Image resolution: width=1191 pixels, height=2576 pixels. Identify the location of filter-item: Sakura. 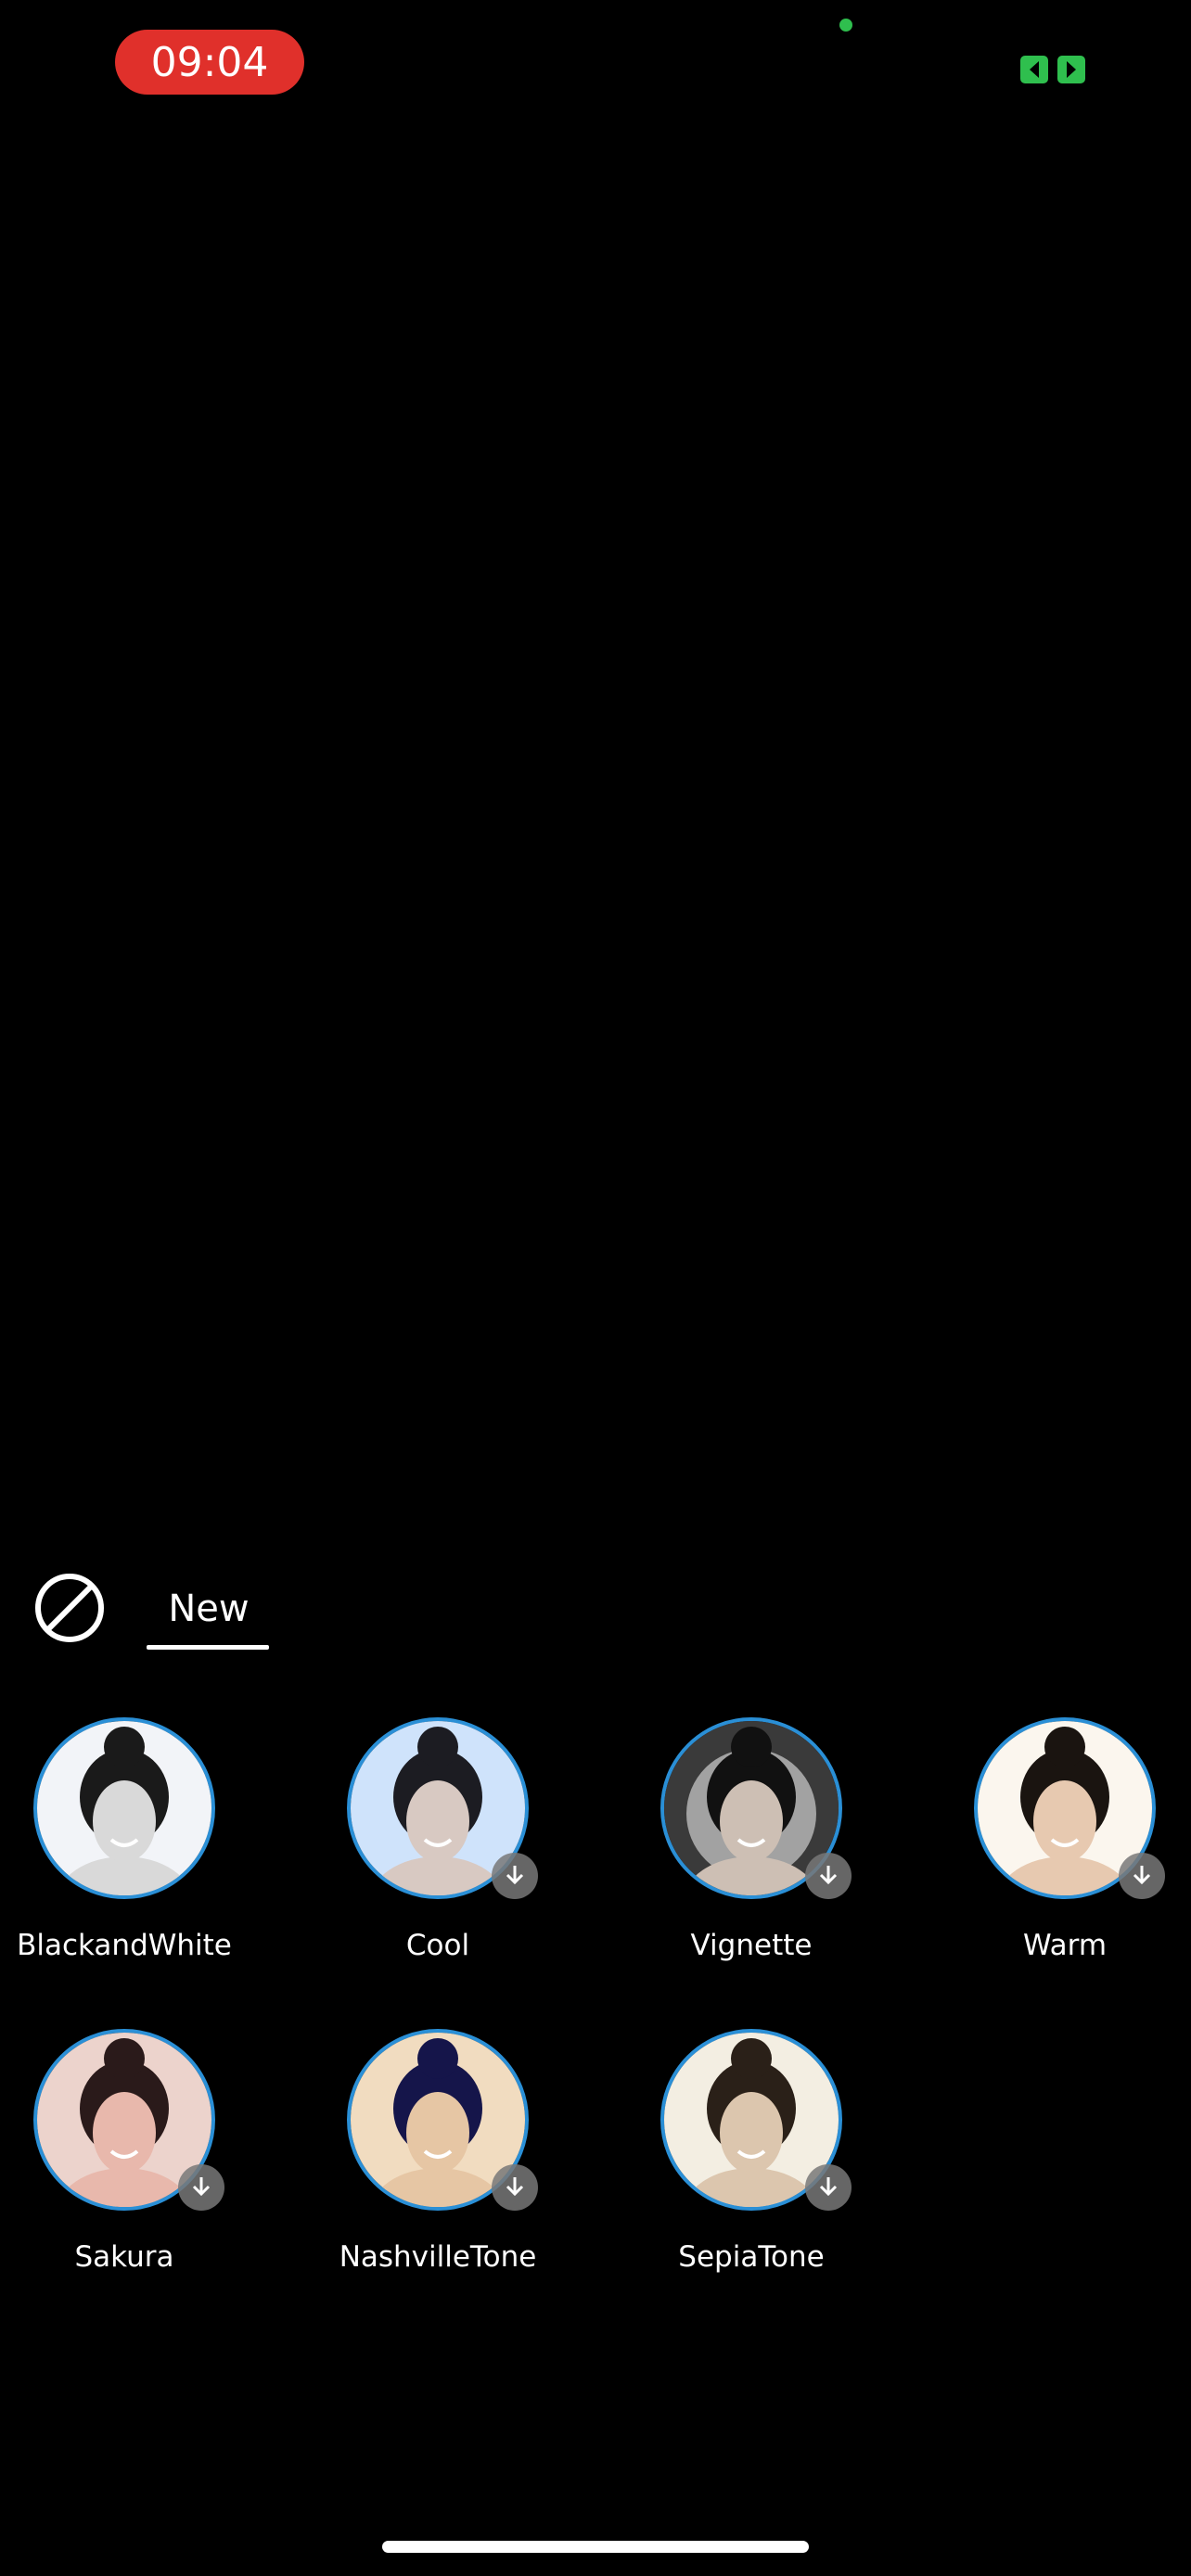
(145, 2168).